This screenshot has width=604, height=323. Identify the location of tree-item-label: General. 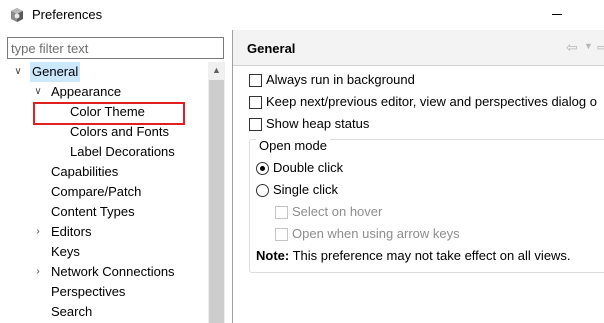
(55, 72).